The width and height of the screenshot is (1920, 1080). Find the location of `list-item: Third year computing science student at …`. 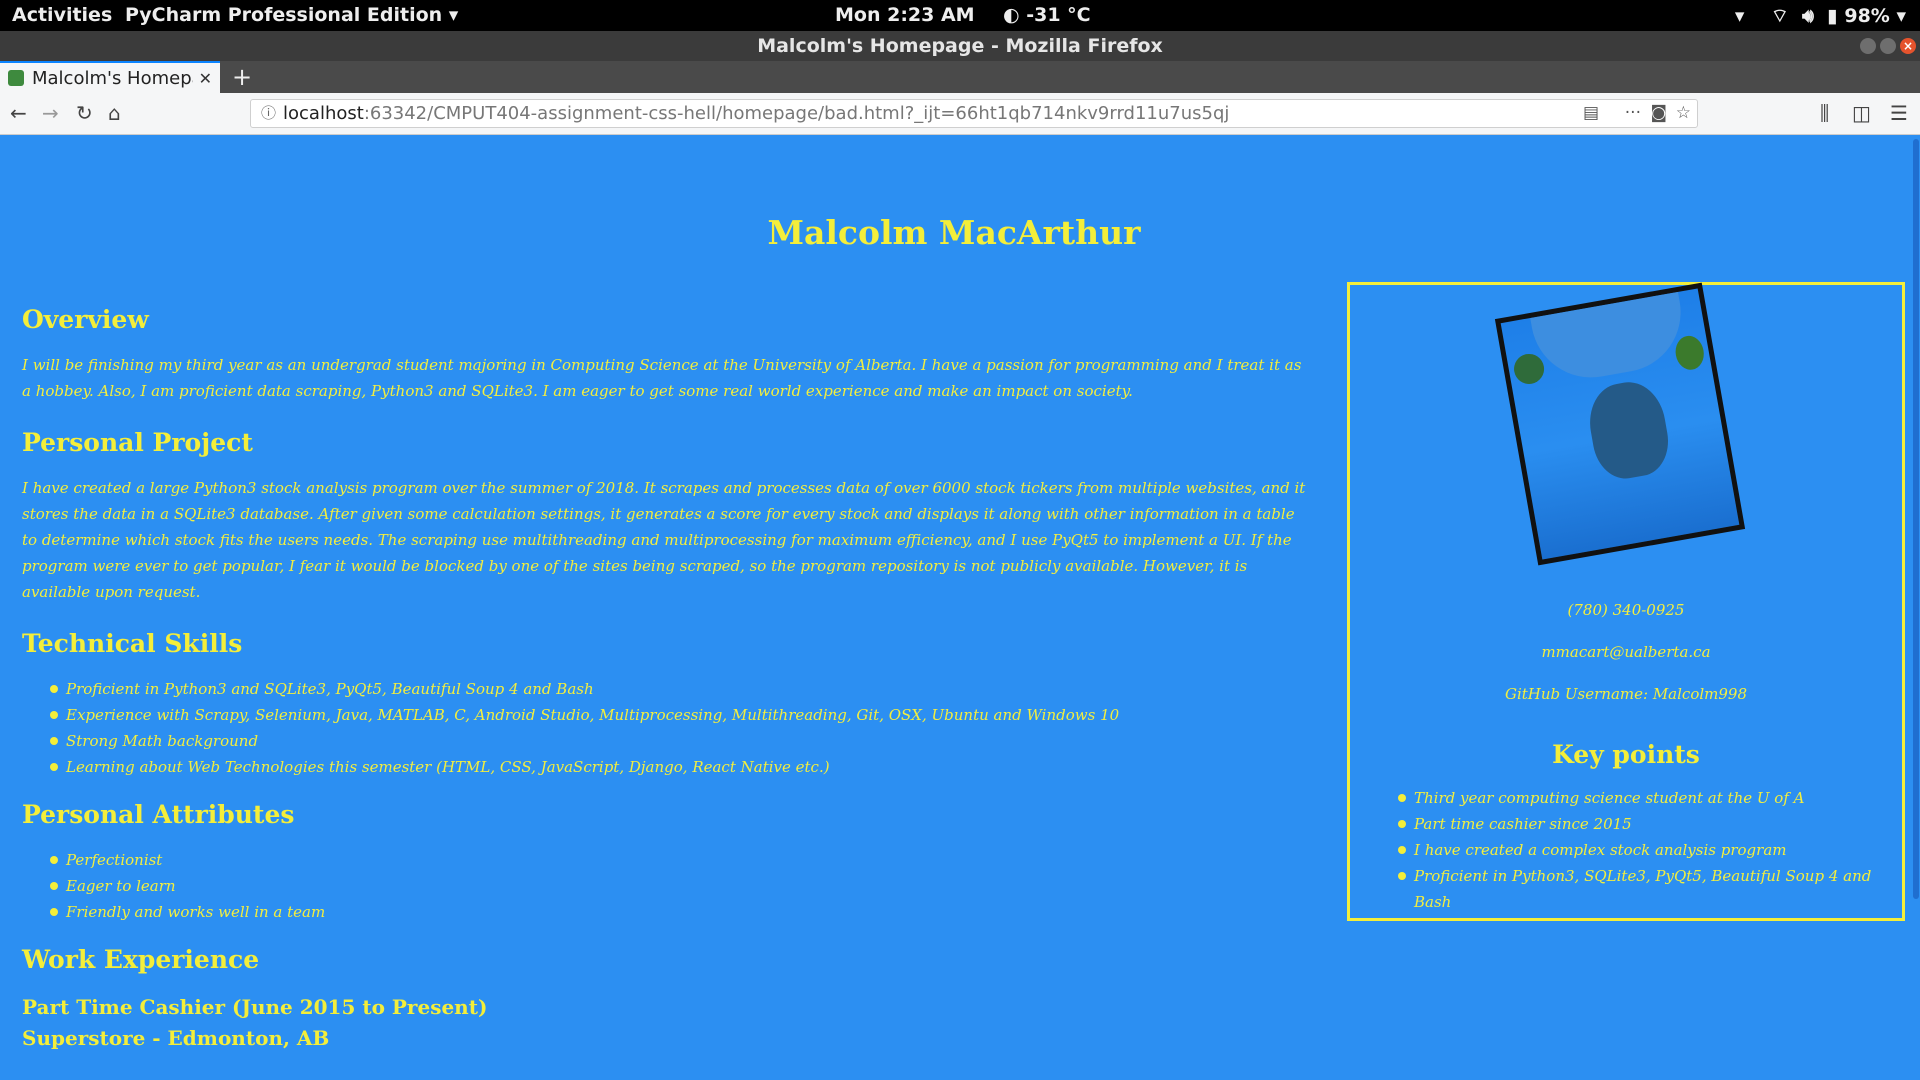

list-item: Third year computing science student at … is located at coordinates (1650, 798).